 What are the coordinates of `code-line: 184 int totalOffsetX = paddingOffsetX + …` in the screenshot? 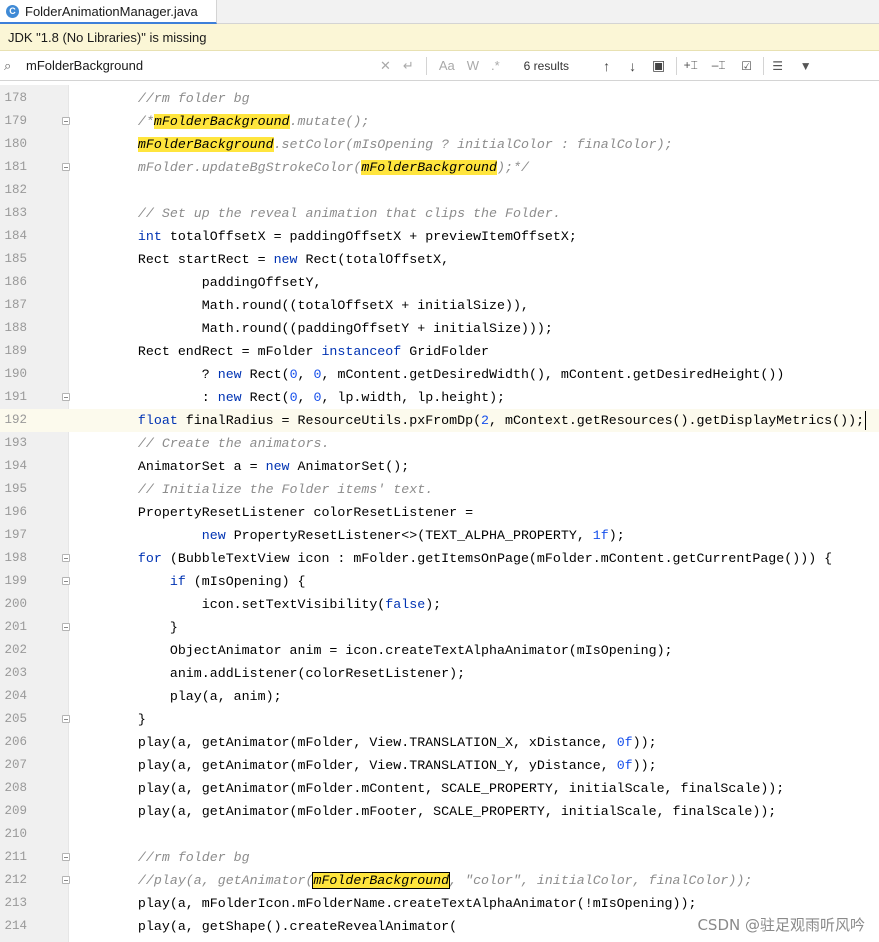 It's located at (439, 236).